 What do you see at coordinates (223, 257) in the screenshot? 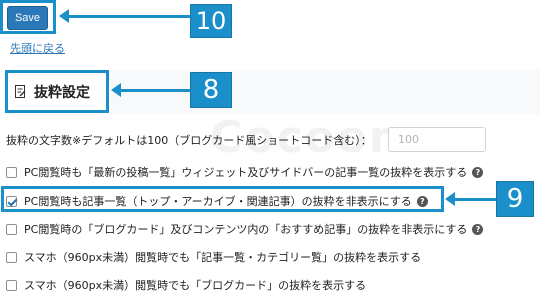
I see `option-label: スマホ（960px未満）閲覧時でも「記事一覧・カテゴリー覧」の抜粋を表示する` at bounding box center [223, 257].